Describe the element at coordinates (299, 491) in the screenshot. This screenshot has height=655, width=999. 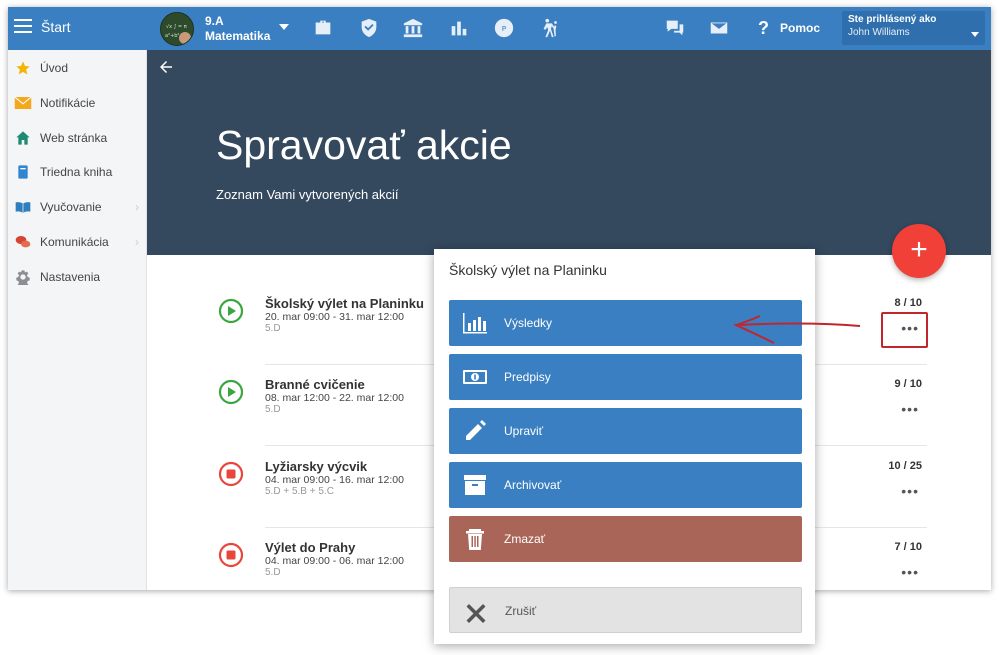
I see `event-classes: 5.D + 5.B + 5.C` at that location.